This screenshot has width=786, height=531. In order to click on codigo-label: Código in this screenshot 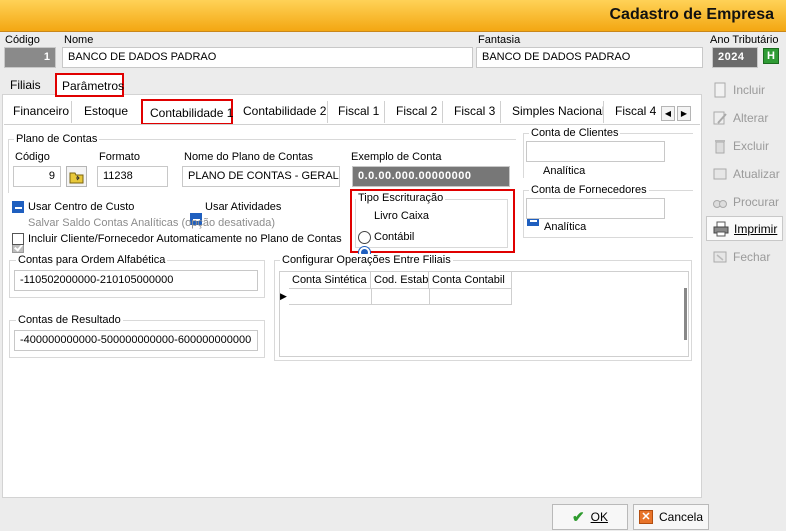, I will do `click(22, 40)`.